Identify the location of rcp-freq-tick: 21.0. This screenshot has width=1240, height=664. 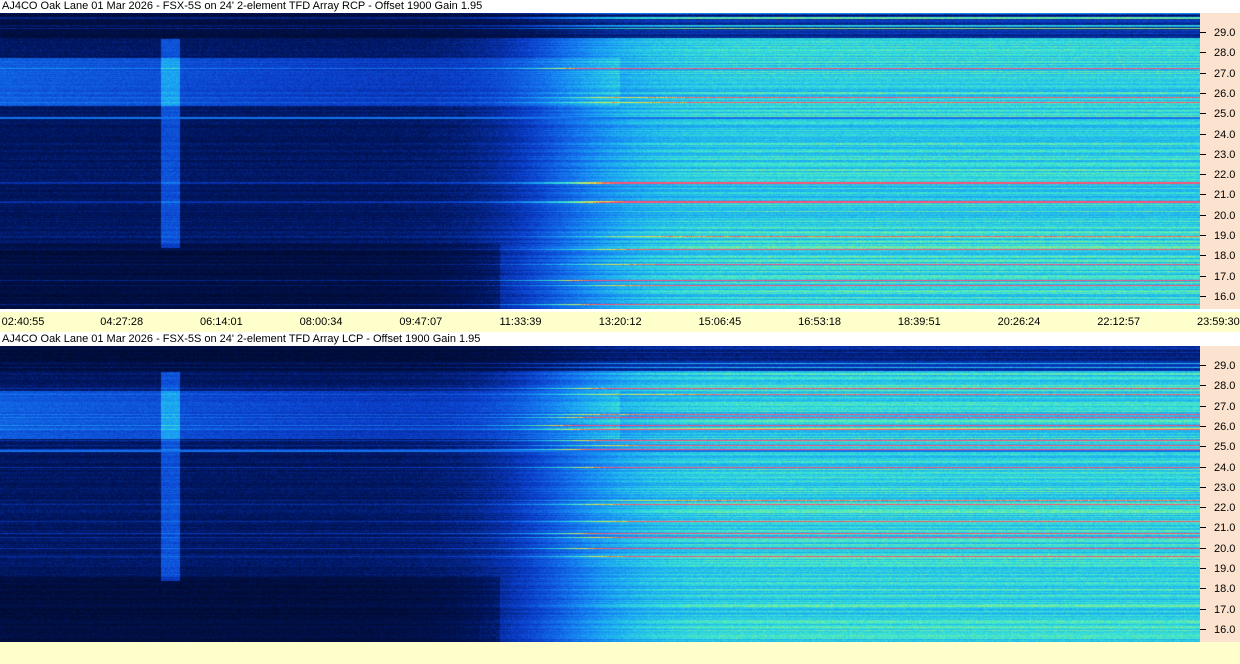
(1220, 195).